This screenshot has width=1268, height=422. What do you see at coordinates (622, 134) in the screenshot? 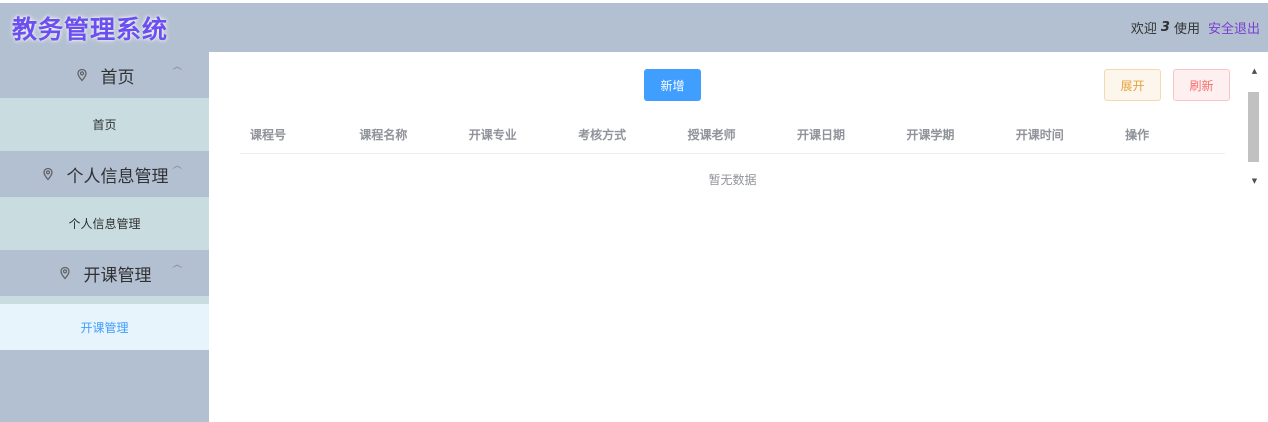
I see `column-header-assessment: 考核方式` at bounding box center [622, 134].